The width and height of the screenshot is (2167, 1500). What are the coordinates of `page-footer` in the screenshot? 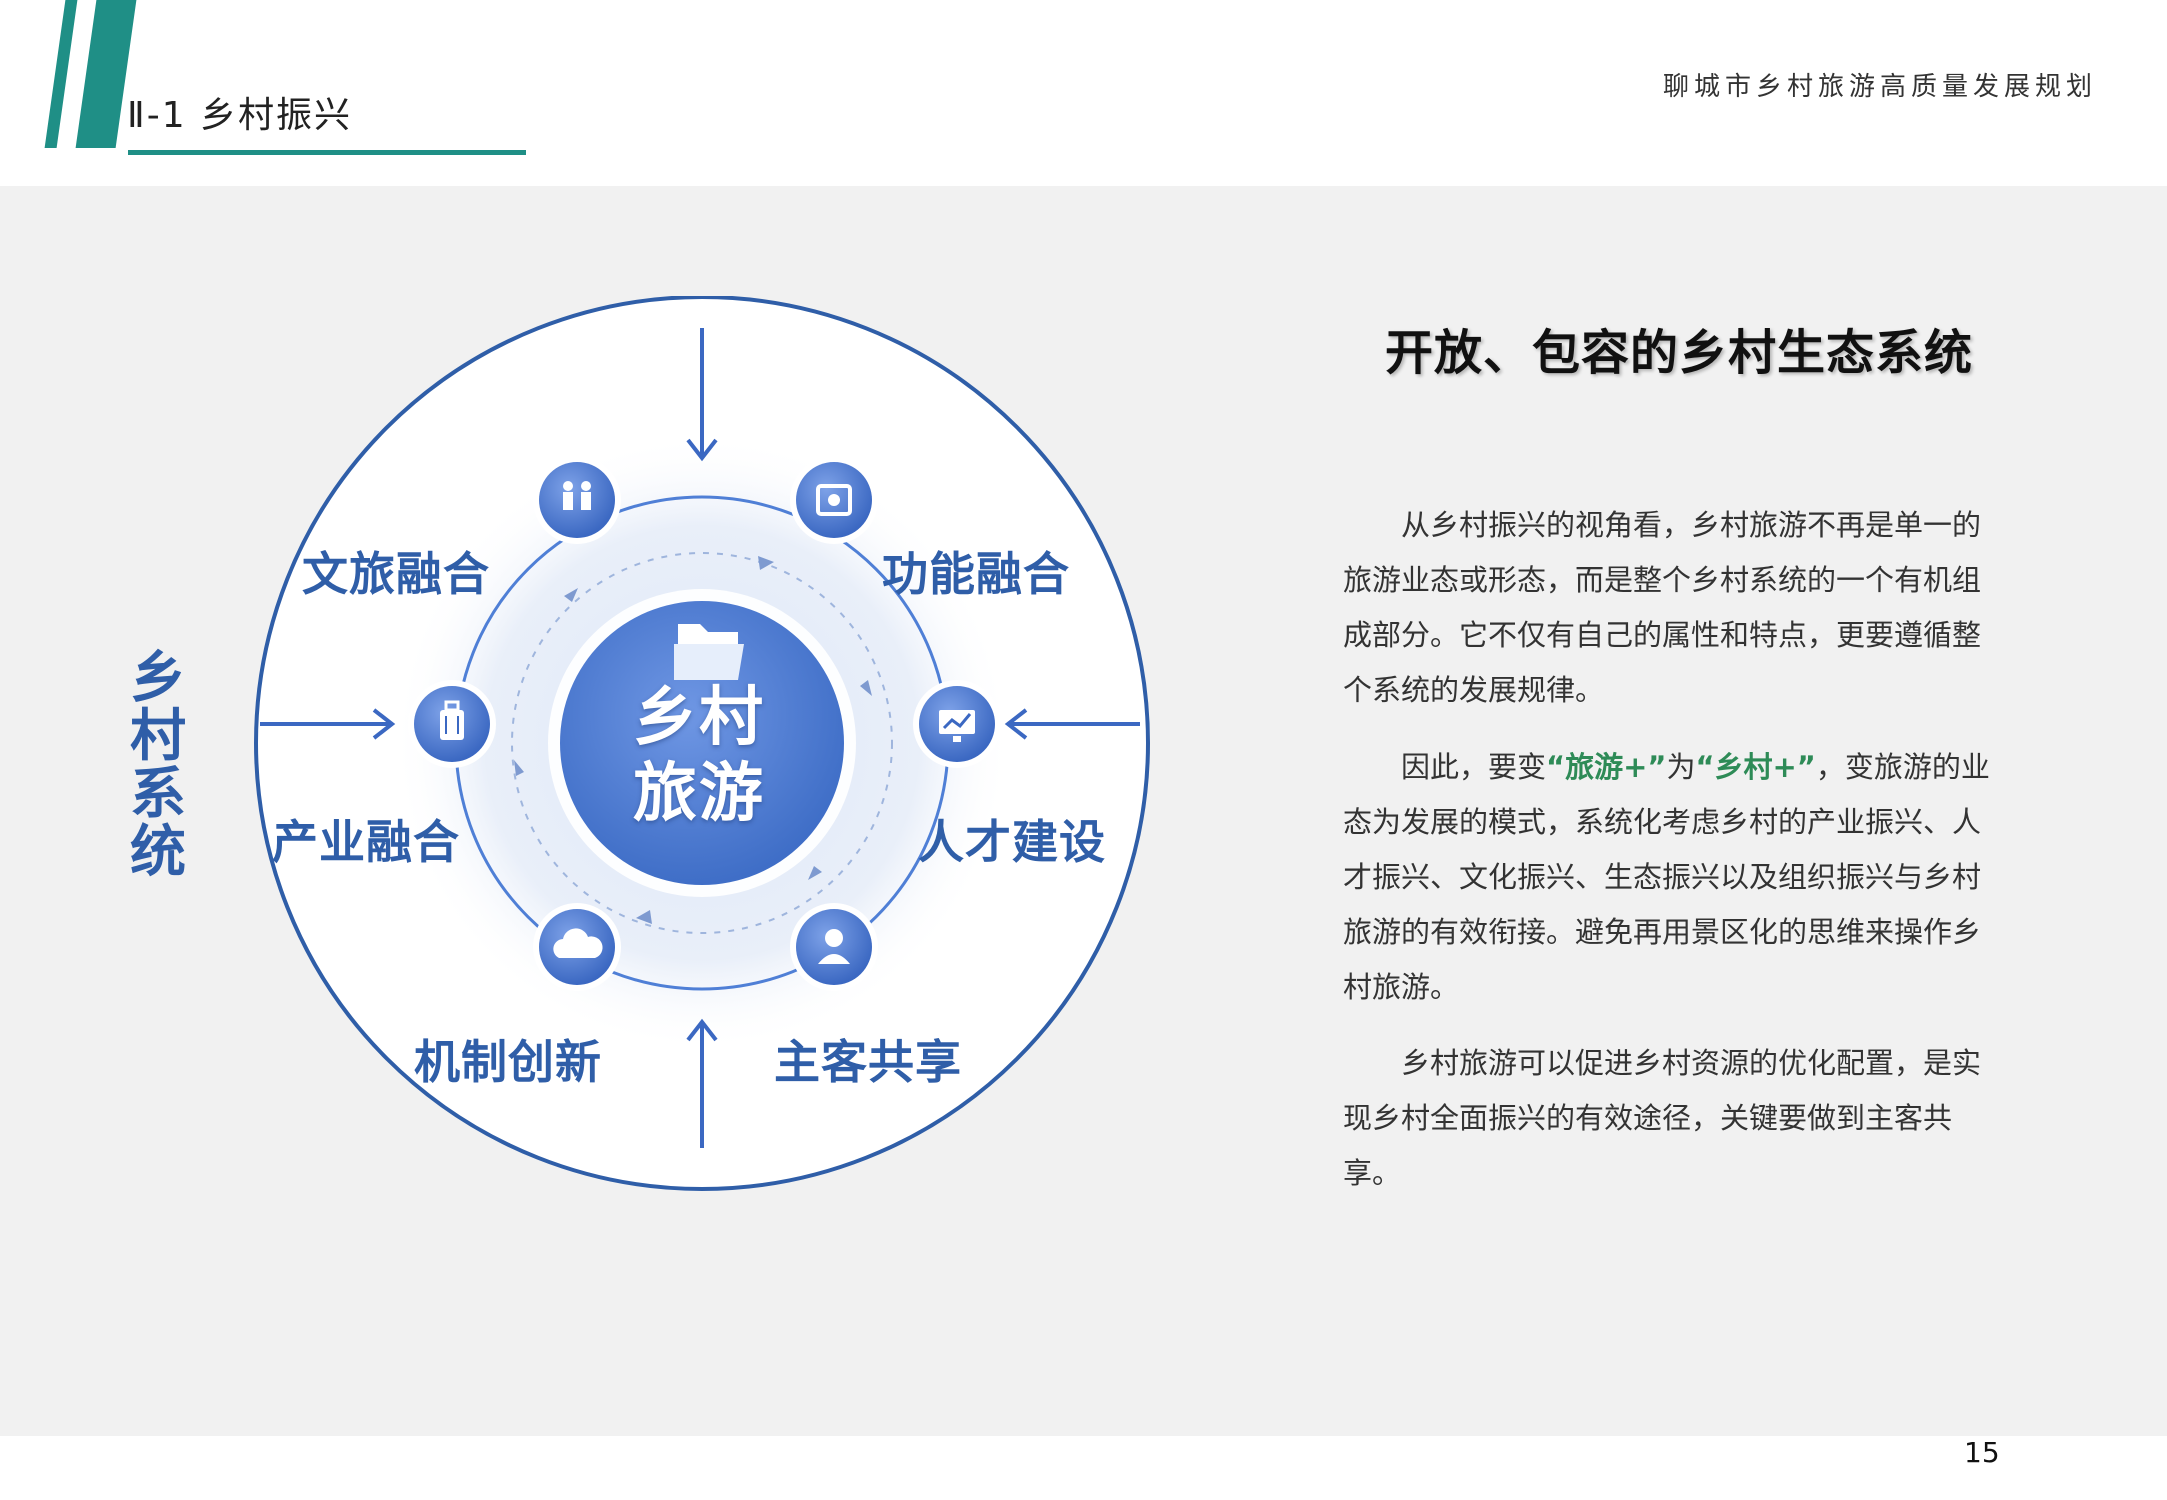 It's located at (1083, 1468).